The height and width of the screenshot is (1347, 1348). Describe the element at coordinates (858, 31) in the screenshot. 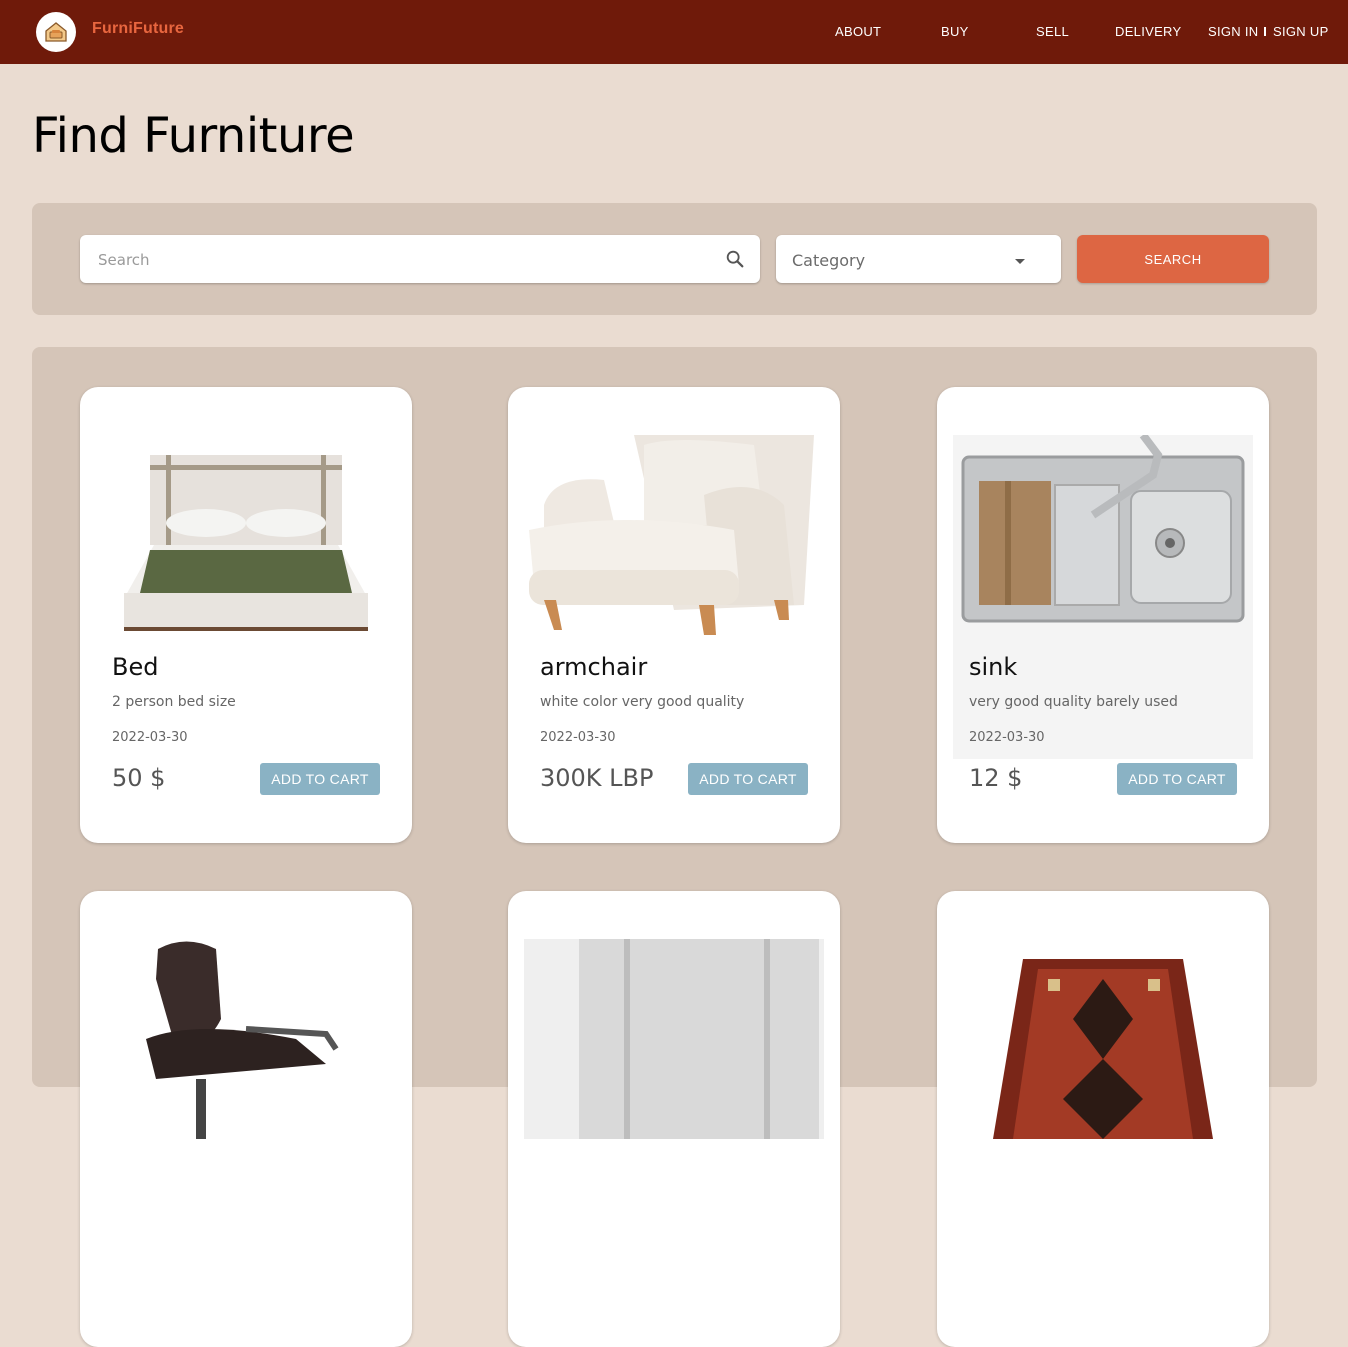

I see `nav-about: ABOUT` at that location.